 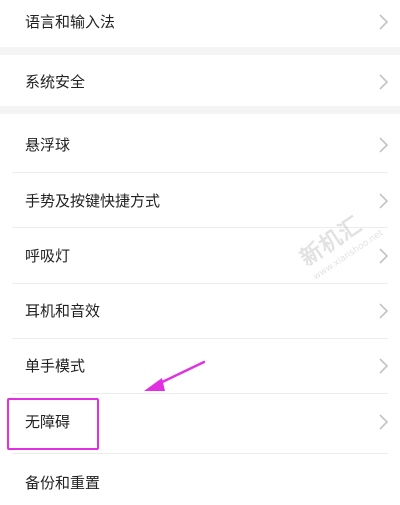 What do you see at coordinates (48, 256) in the screenshot?
I see `settings-item-label: 呼吸灯` at bounding box center [48, 256].